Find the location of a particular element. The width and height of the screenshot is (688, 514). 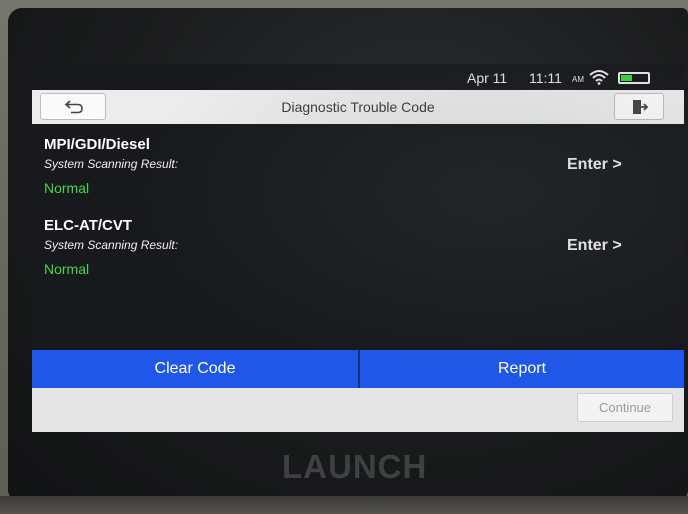

report-button: Report is located at coordinates (522, 369).